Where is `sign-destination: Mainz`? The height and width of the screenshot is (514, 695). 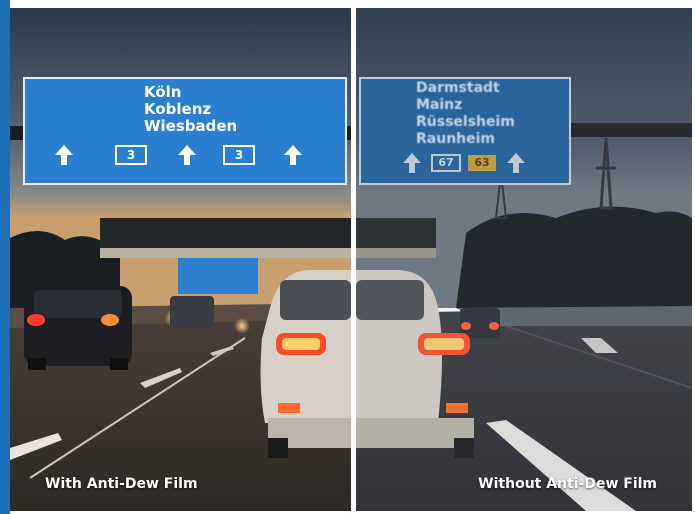
sign-destination: Mainz is located at coordinates (439, 105).